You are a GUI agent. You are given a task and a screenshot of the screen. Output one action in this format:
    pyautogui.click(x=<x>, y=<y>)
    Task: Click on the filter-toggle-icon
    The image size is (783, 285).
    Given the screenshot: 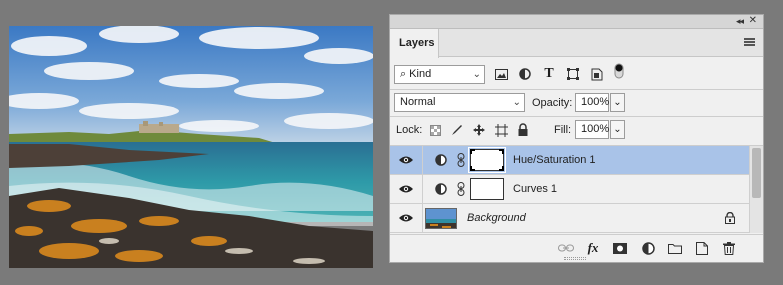 What is the action you would take?
    pyautogui.click(x=619, y=71)
    